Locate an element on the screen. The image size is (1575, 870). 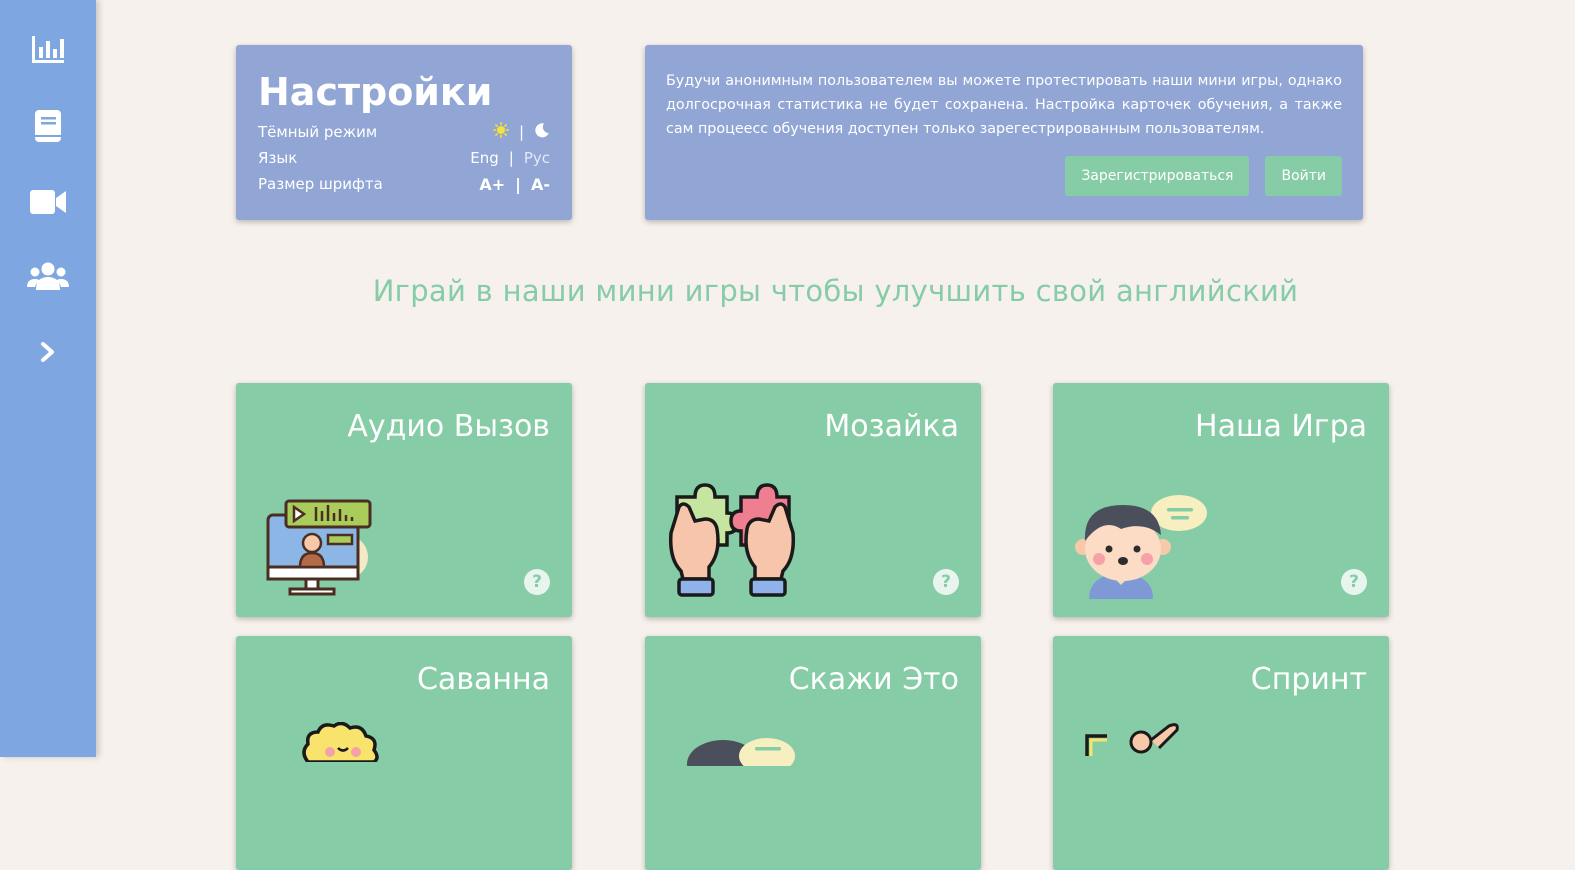
game-card-savanna: Саванна is located at coordinates (404, 753).